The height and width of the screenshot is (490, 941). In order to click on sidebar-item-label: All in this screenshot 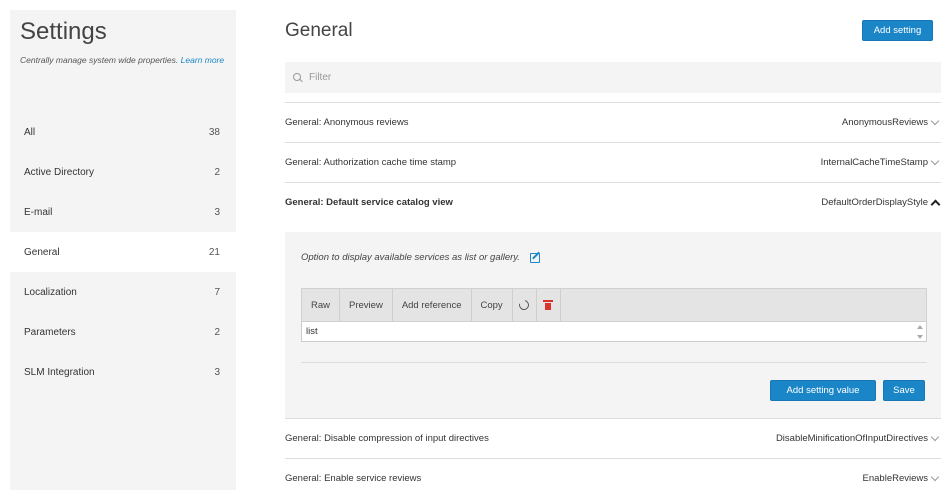, I will do `click(30, 132)`.